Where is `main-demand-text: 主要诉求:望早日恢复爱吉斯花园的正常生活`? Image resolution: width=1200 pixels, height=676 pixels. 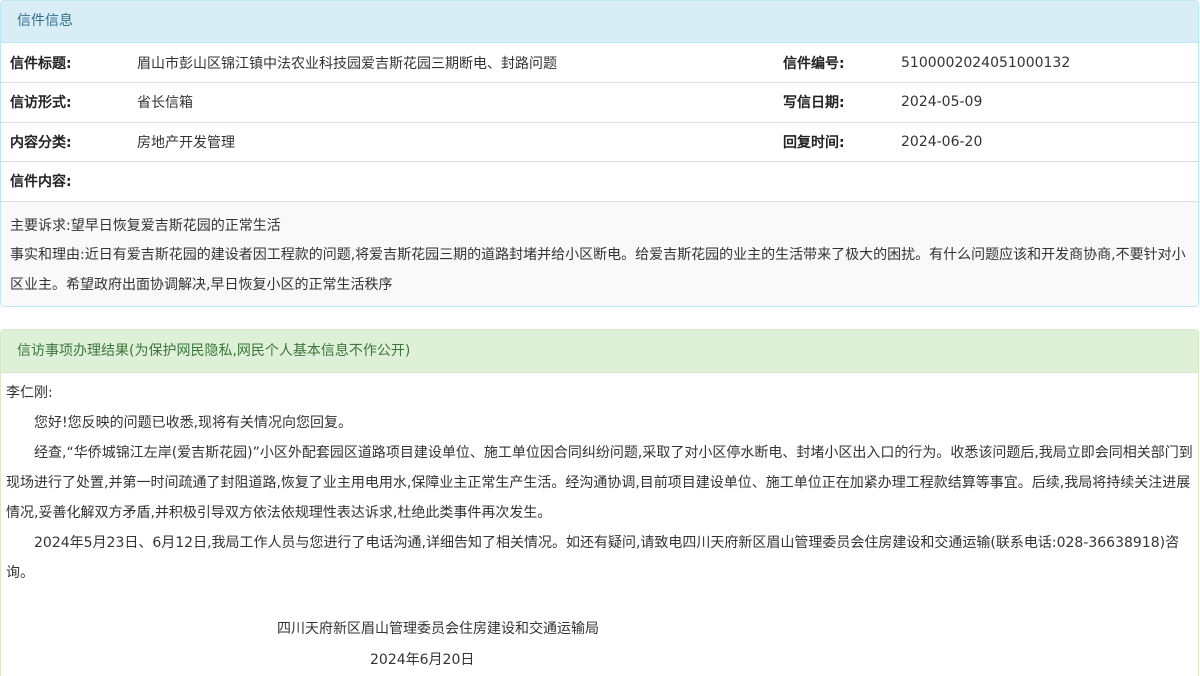 main-demand-text: 主要诉求:望早日恢复爱吉斯花园的正常生活 is located at coordinates (145, 225).